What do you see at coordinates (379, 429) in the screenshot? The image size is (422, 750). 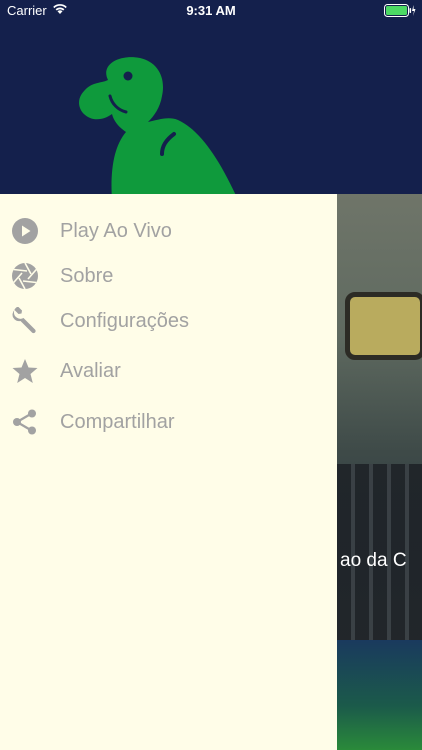 I see `background-photo` at bounding box center [379, 429].